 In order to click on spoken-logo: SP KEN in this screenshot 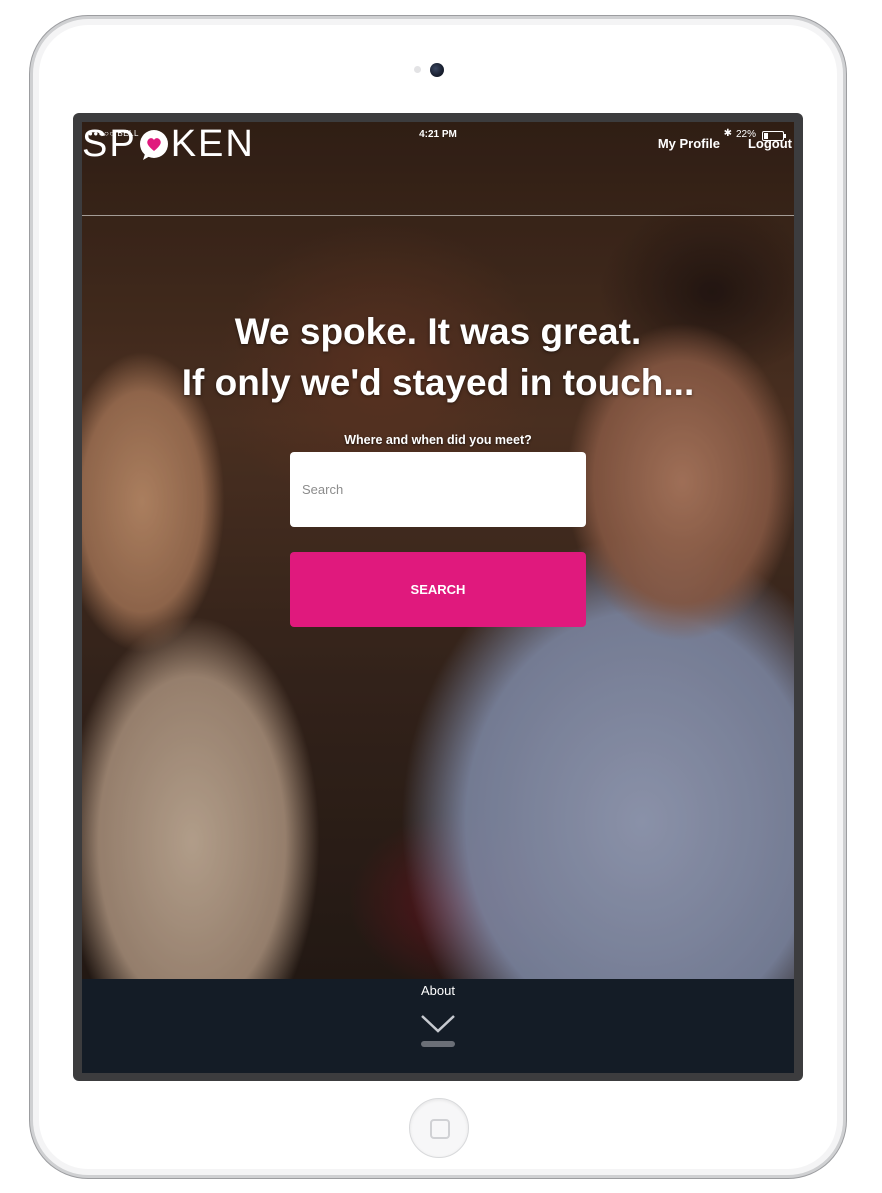, I will do `click(168, 143)`.